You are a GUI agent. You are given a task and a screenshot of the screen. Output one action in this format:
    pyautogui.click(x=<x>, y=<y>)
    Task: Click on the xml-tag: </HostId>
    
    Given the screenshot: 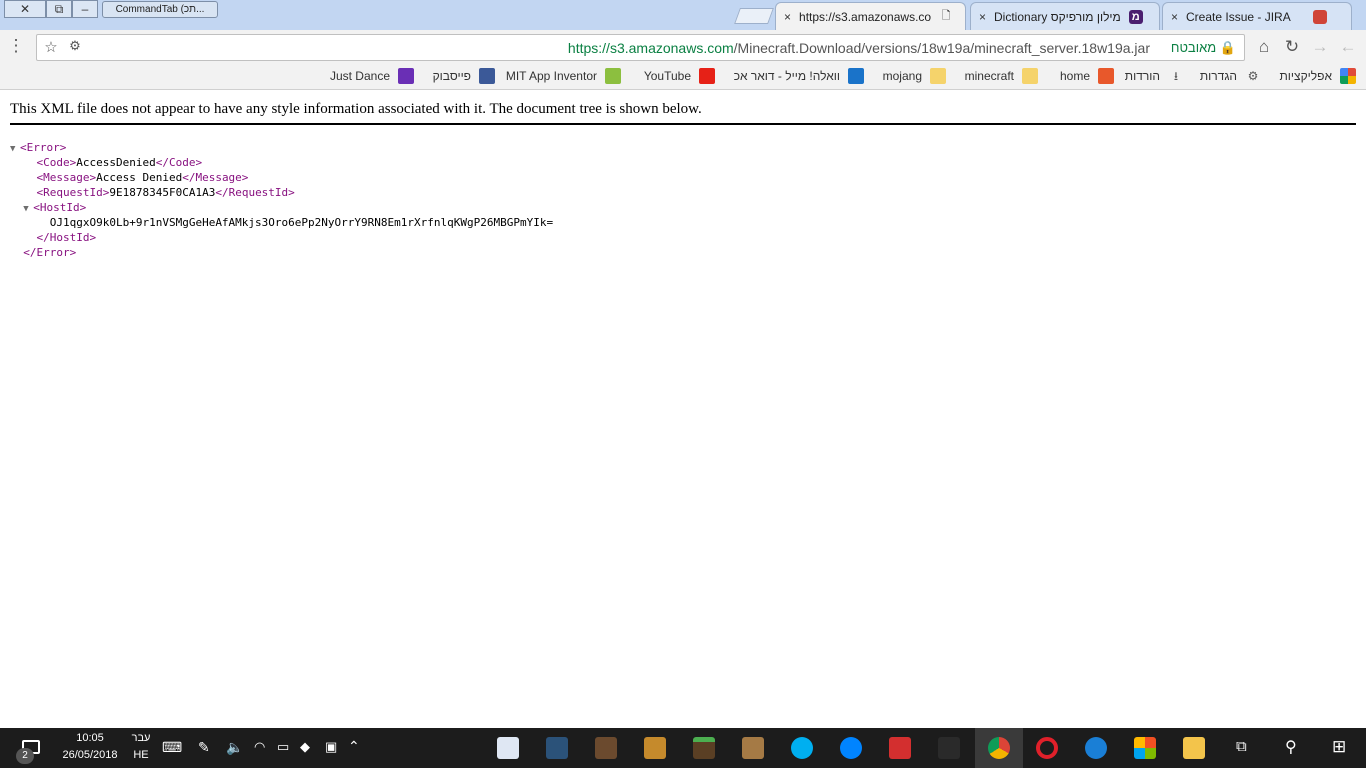 What is the action you would take?
    pyautogui.click(x=66, y=237)
    